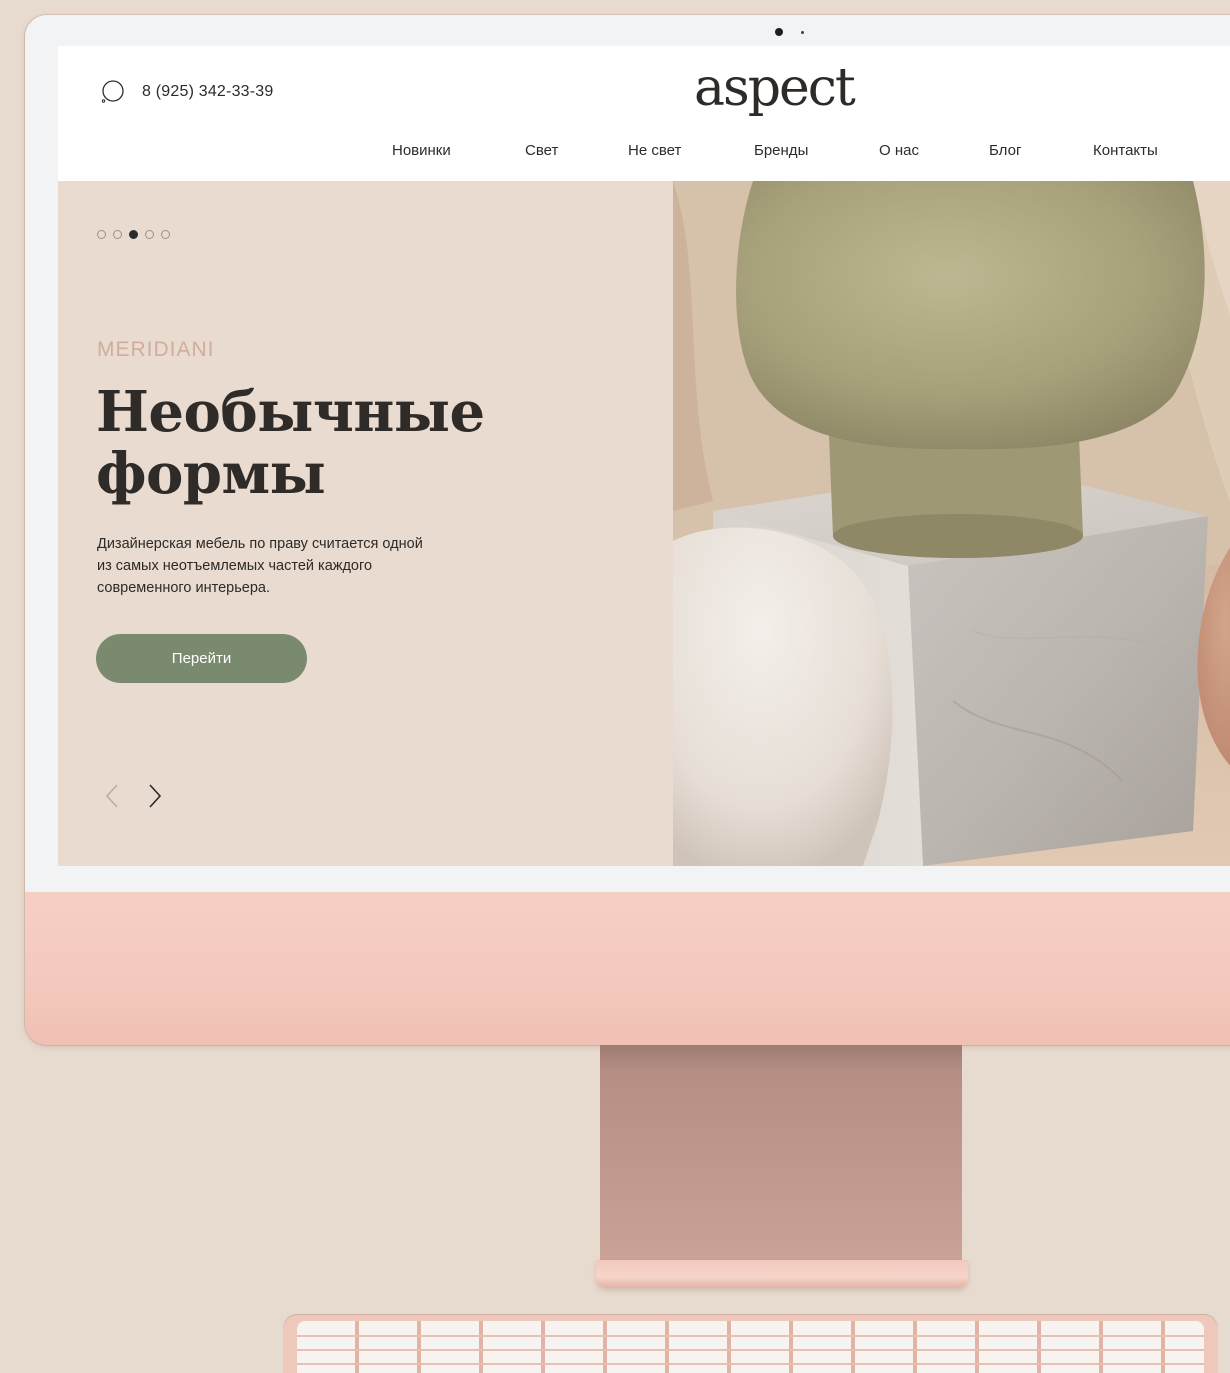 This screenshot has width=1230, height=1373. Describe the element at coordinates (1125, 150) in the screenshot. I see `nav-item-contacts: Контакты` at that location.